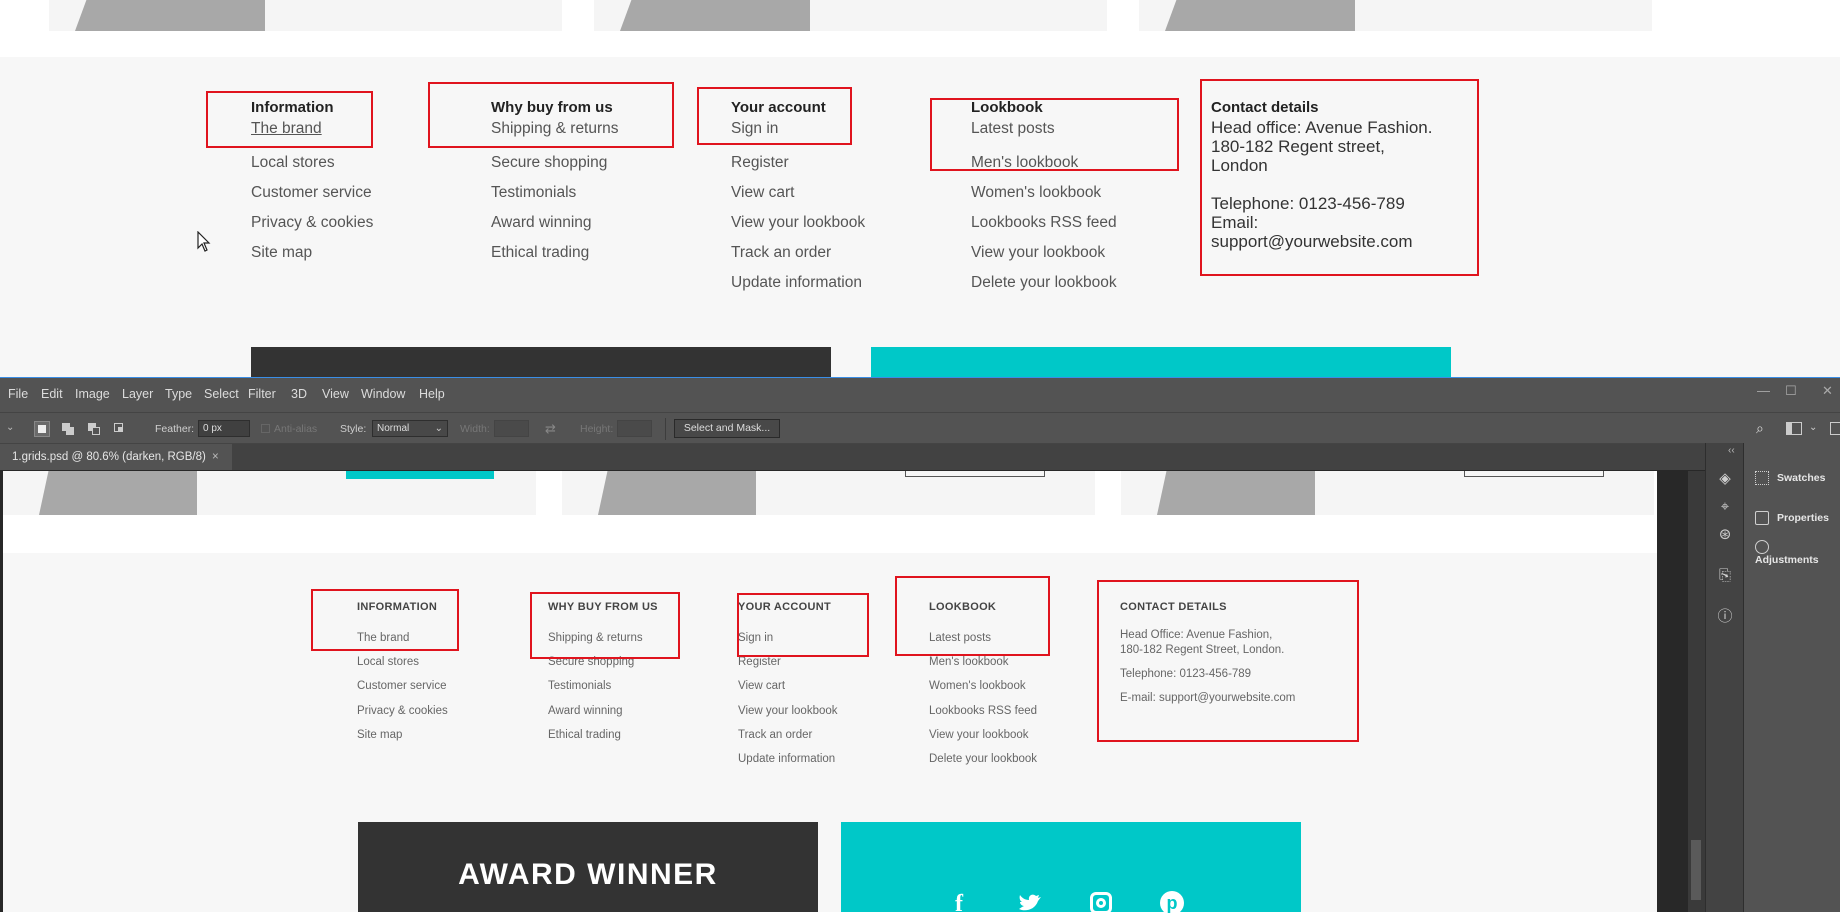  What do you see at coordinates (1827, 391) in the screenshot?
I see `close-window-icon: ✕` at bounding box center [1827, 391].